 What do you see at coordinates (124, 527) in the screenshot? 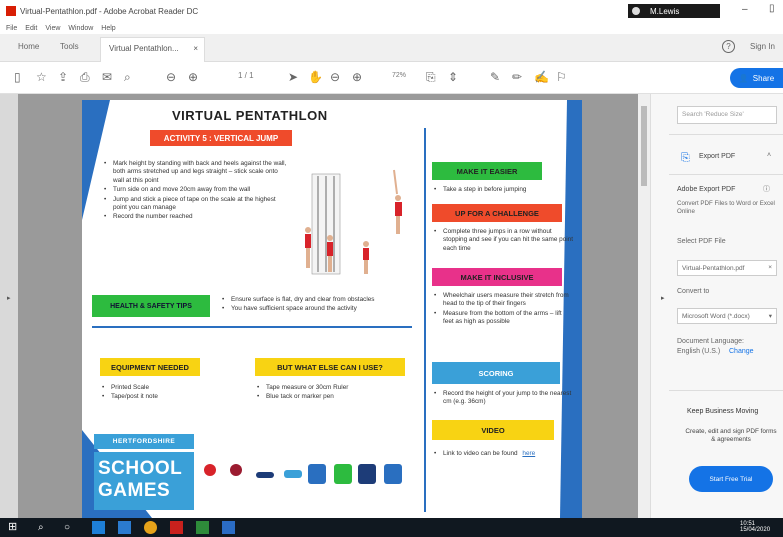
I see `file-explorer-icon` at bounding box center [124, 527].